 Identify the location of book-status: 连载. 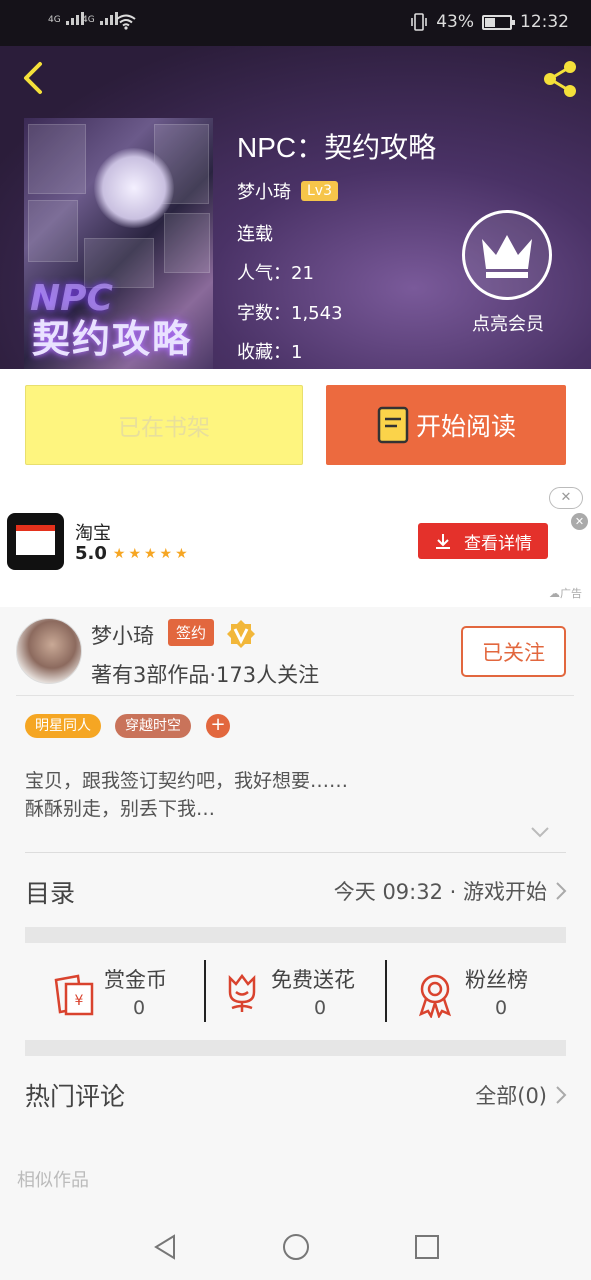
(255, 234).